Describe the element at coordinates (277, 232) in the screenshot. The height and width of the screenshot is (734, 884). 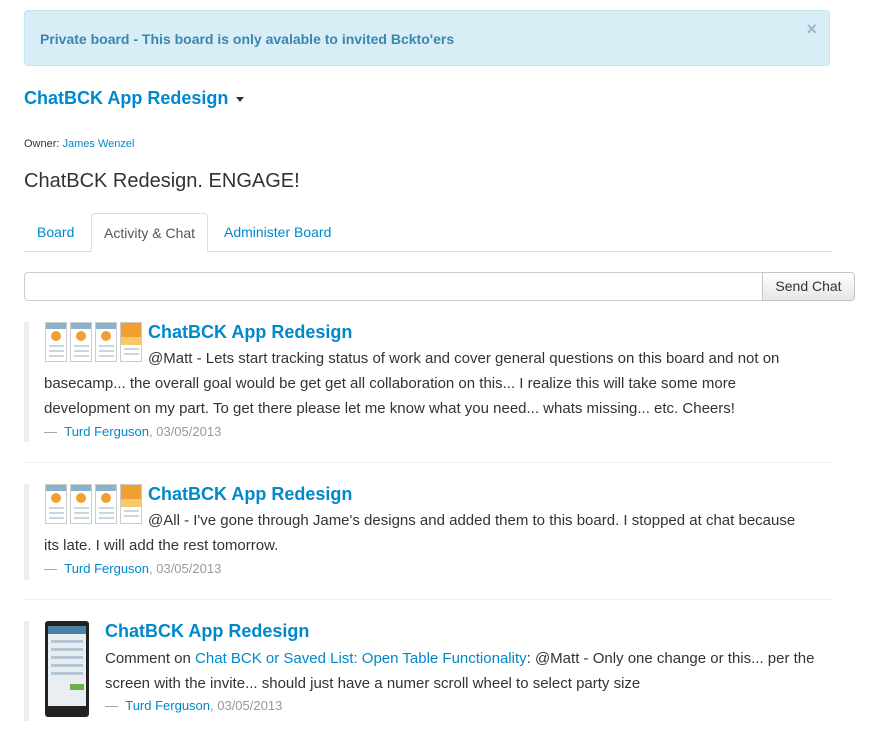
I see `tab-administer-board: Administer Board` at that location.